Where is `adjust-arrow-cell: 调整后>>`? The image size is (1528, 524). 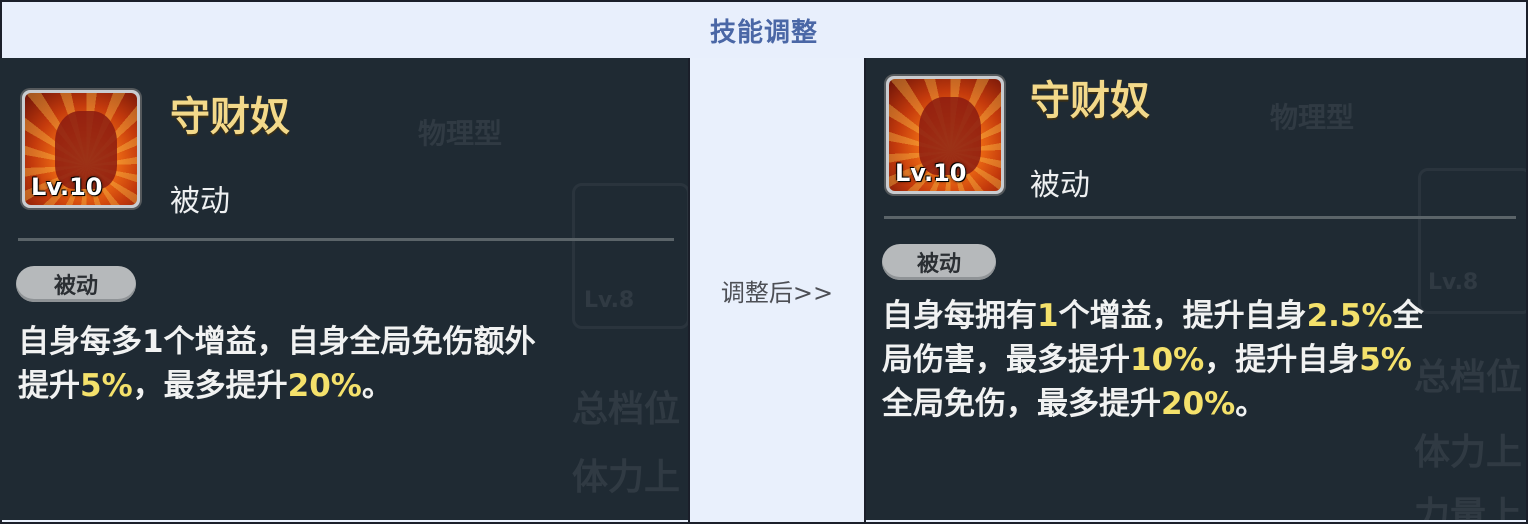 adjust-arrow-cell: 调整后>> is located at coordinates (777, 290).